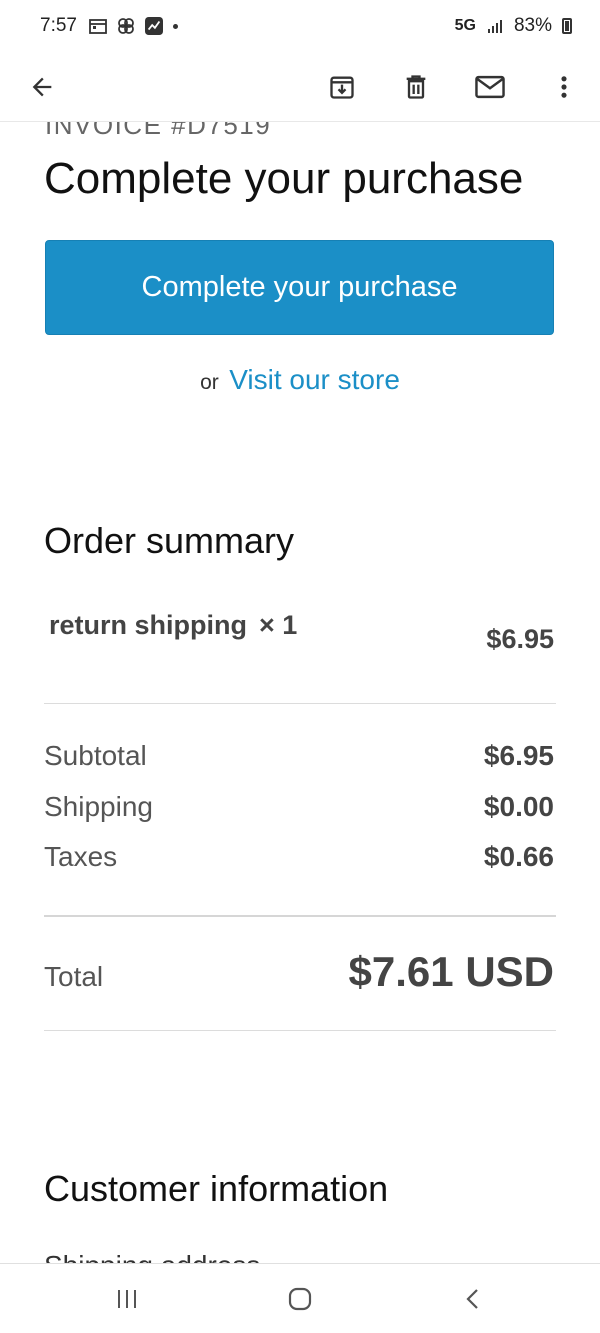 This screenshot has width=600, height=1333. What do you see at coordinates (490, 87) in the screenshot?
I see `mail-icon` at bounding box center [490, 87].